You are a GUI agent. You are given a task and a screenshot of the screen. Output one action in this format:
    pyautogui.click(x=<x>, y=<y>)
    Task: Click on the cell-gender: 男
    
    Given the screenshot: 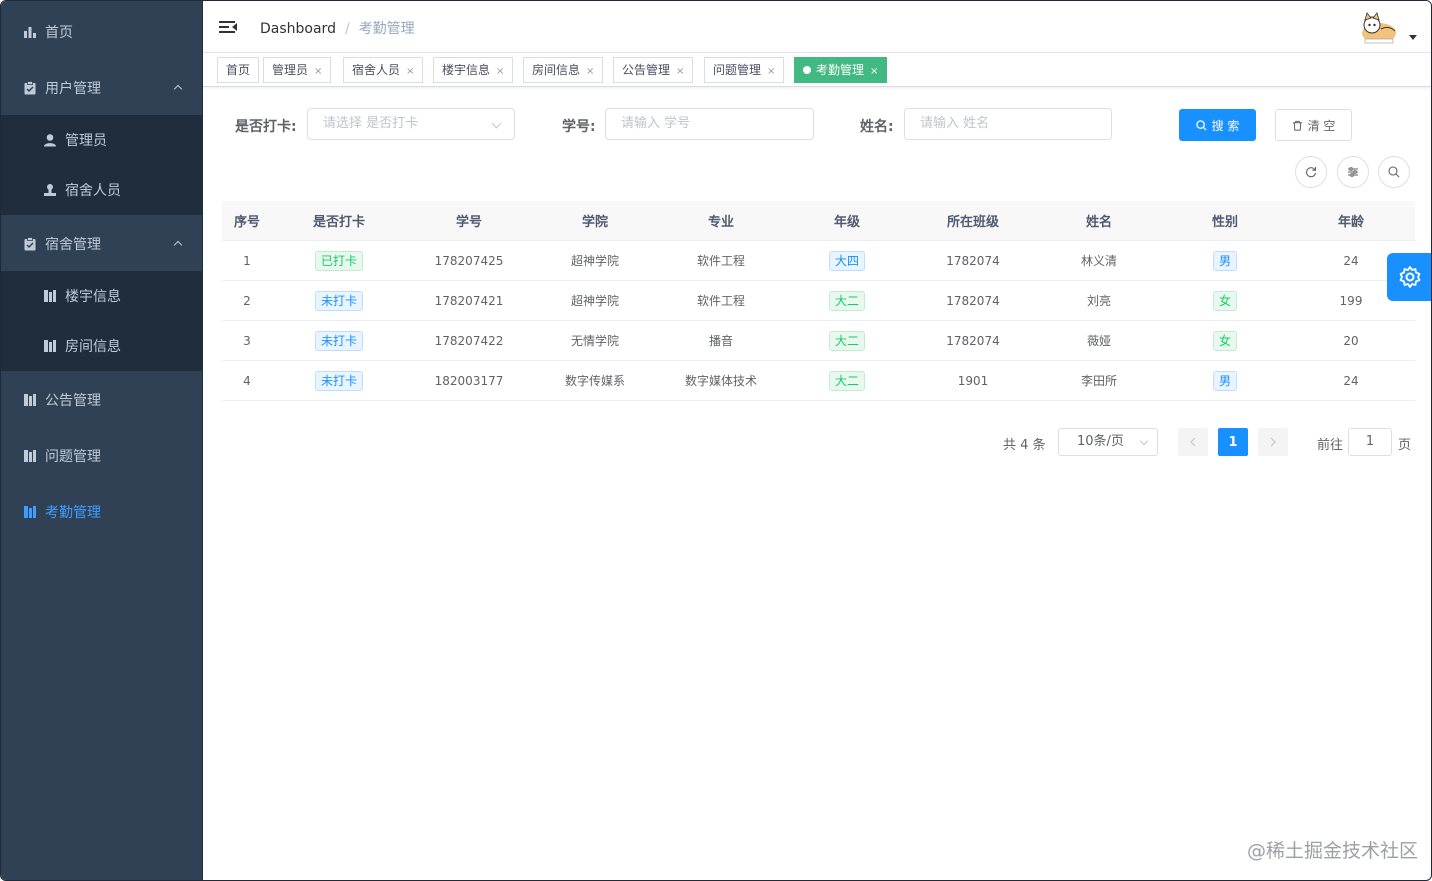 What is the action you would take?
    pyautogui.click(x=1225, y=260)
    